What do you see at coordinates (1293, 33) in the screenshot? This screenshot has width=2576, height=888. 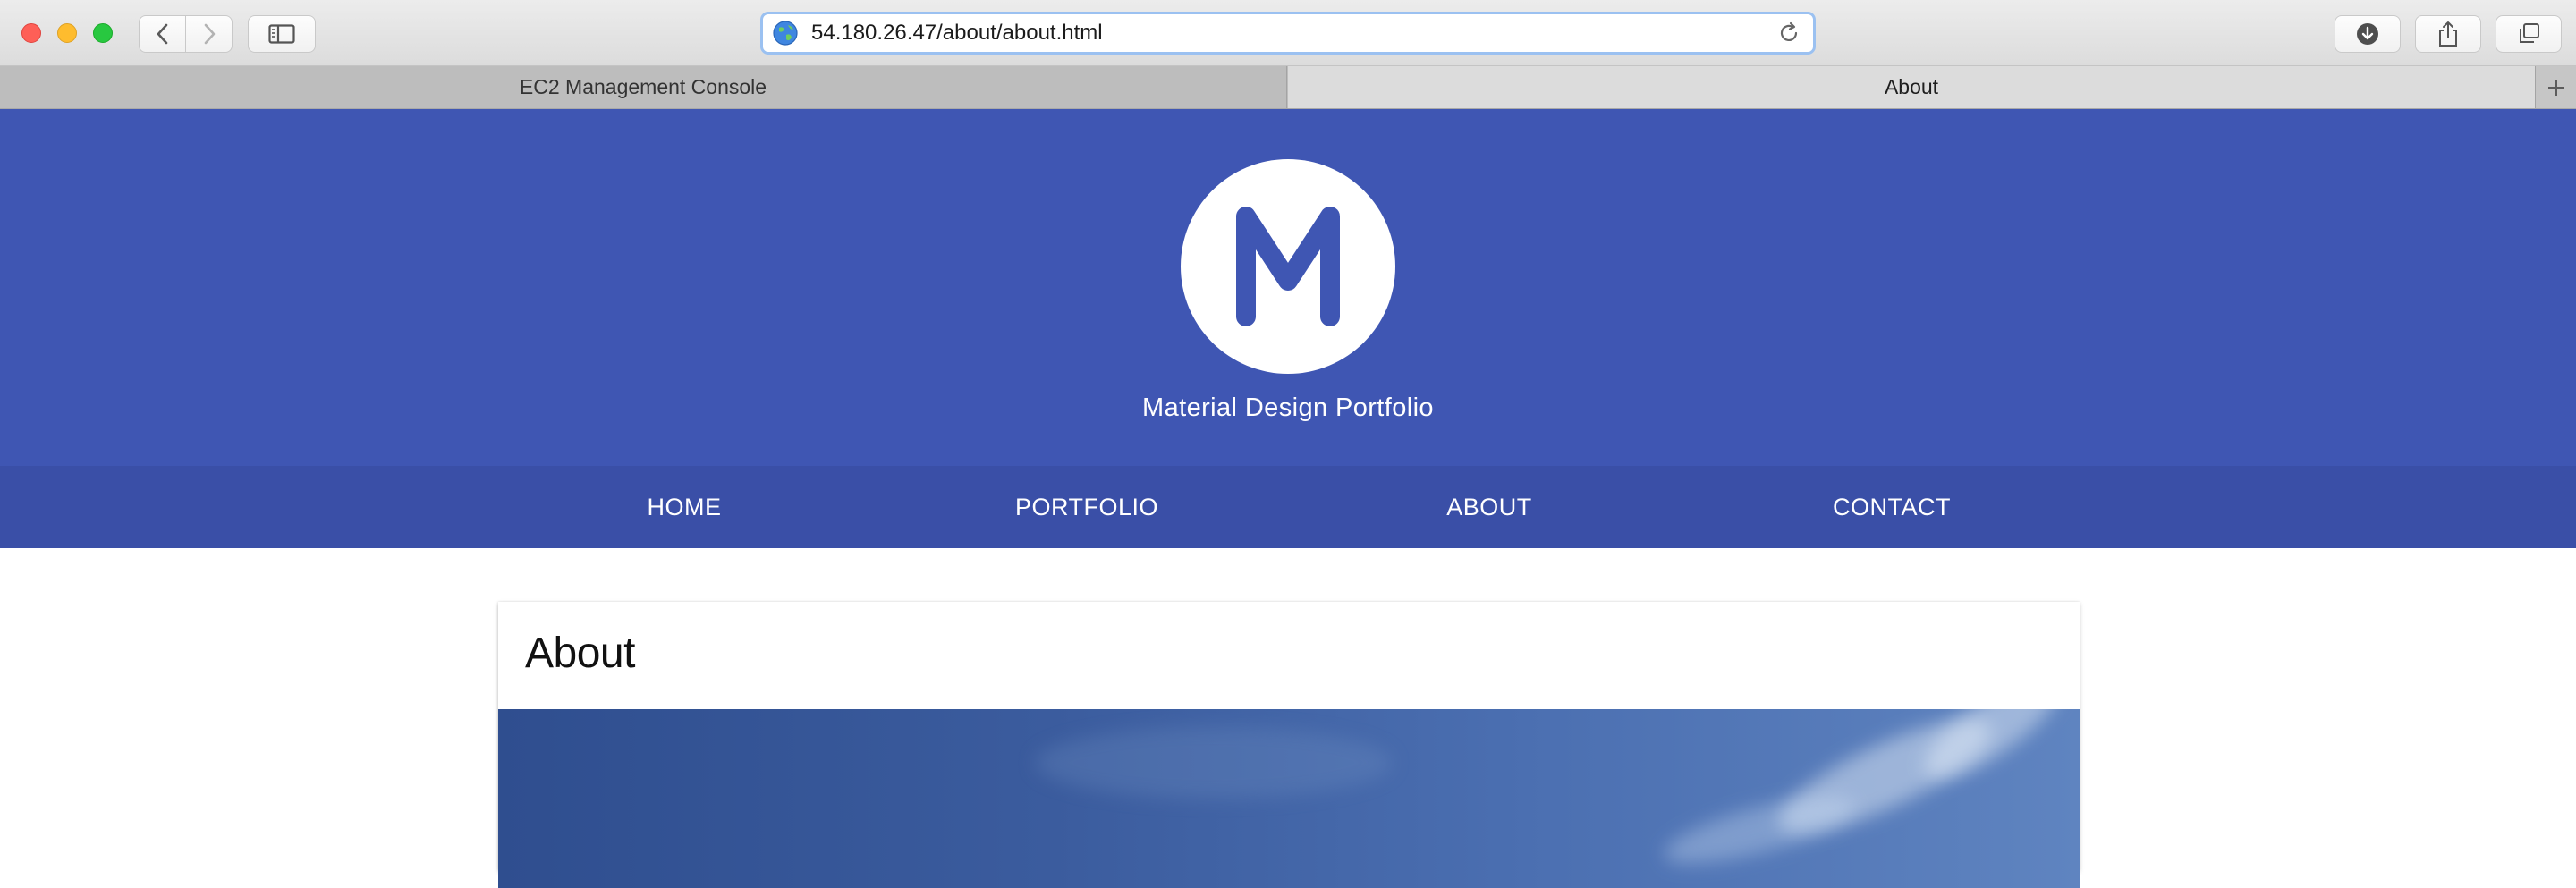 I see `url-text: 54.180.26.47/about/about.html` at bounding box center [1293, 33].